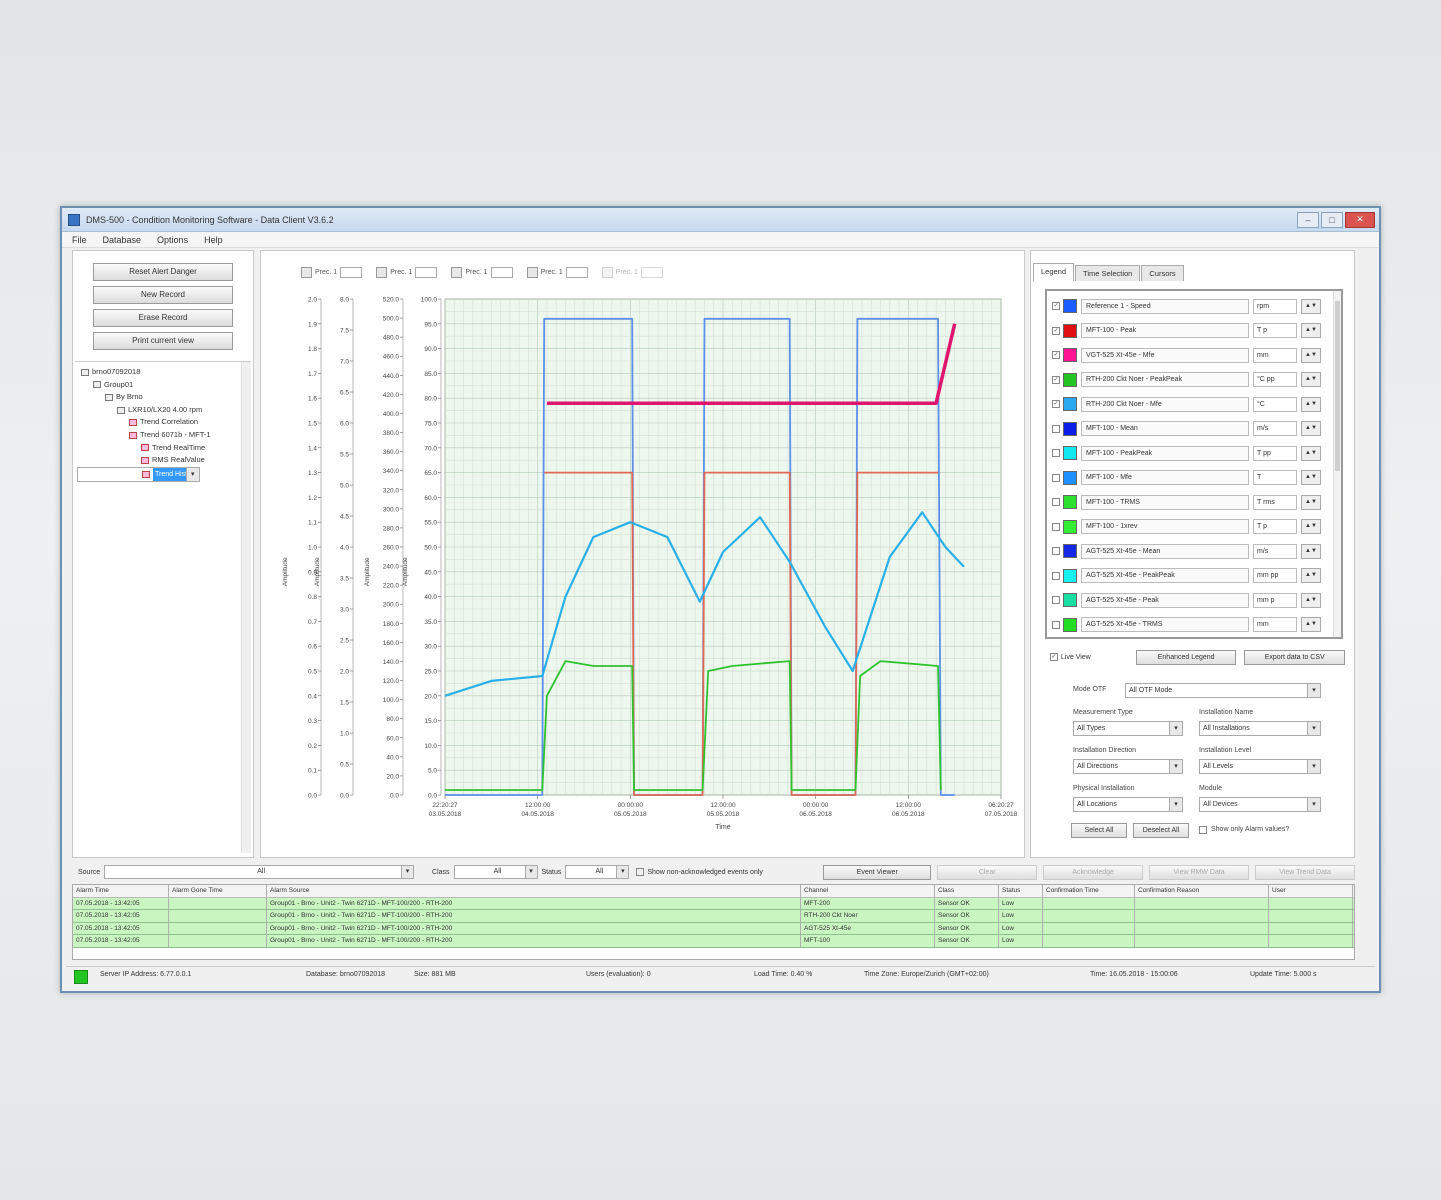 This screenshot has height=1200, width=1441. What do you see at coordinates (1195, 453) in the screenshot?
I see `legend-item: MFT-100 - PeakPeak T pp ▲▼` at bounding box center [1195, 453].